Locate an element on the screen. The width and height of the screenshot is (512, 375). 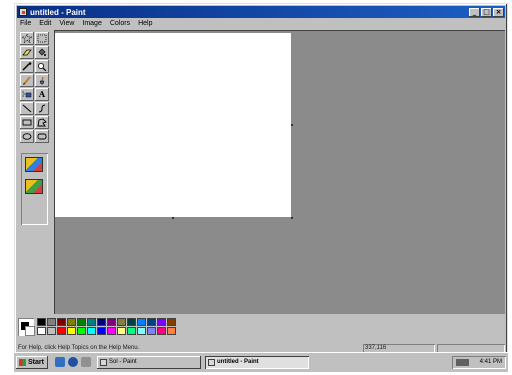
start-button: Start is located at coordinates (32, 362).